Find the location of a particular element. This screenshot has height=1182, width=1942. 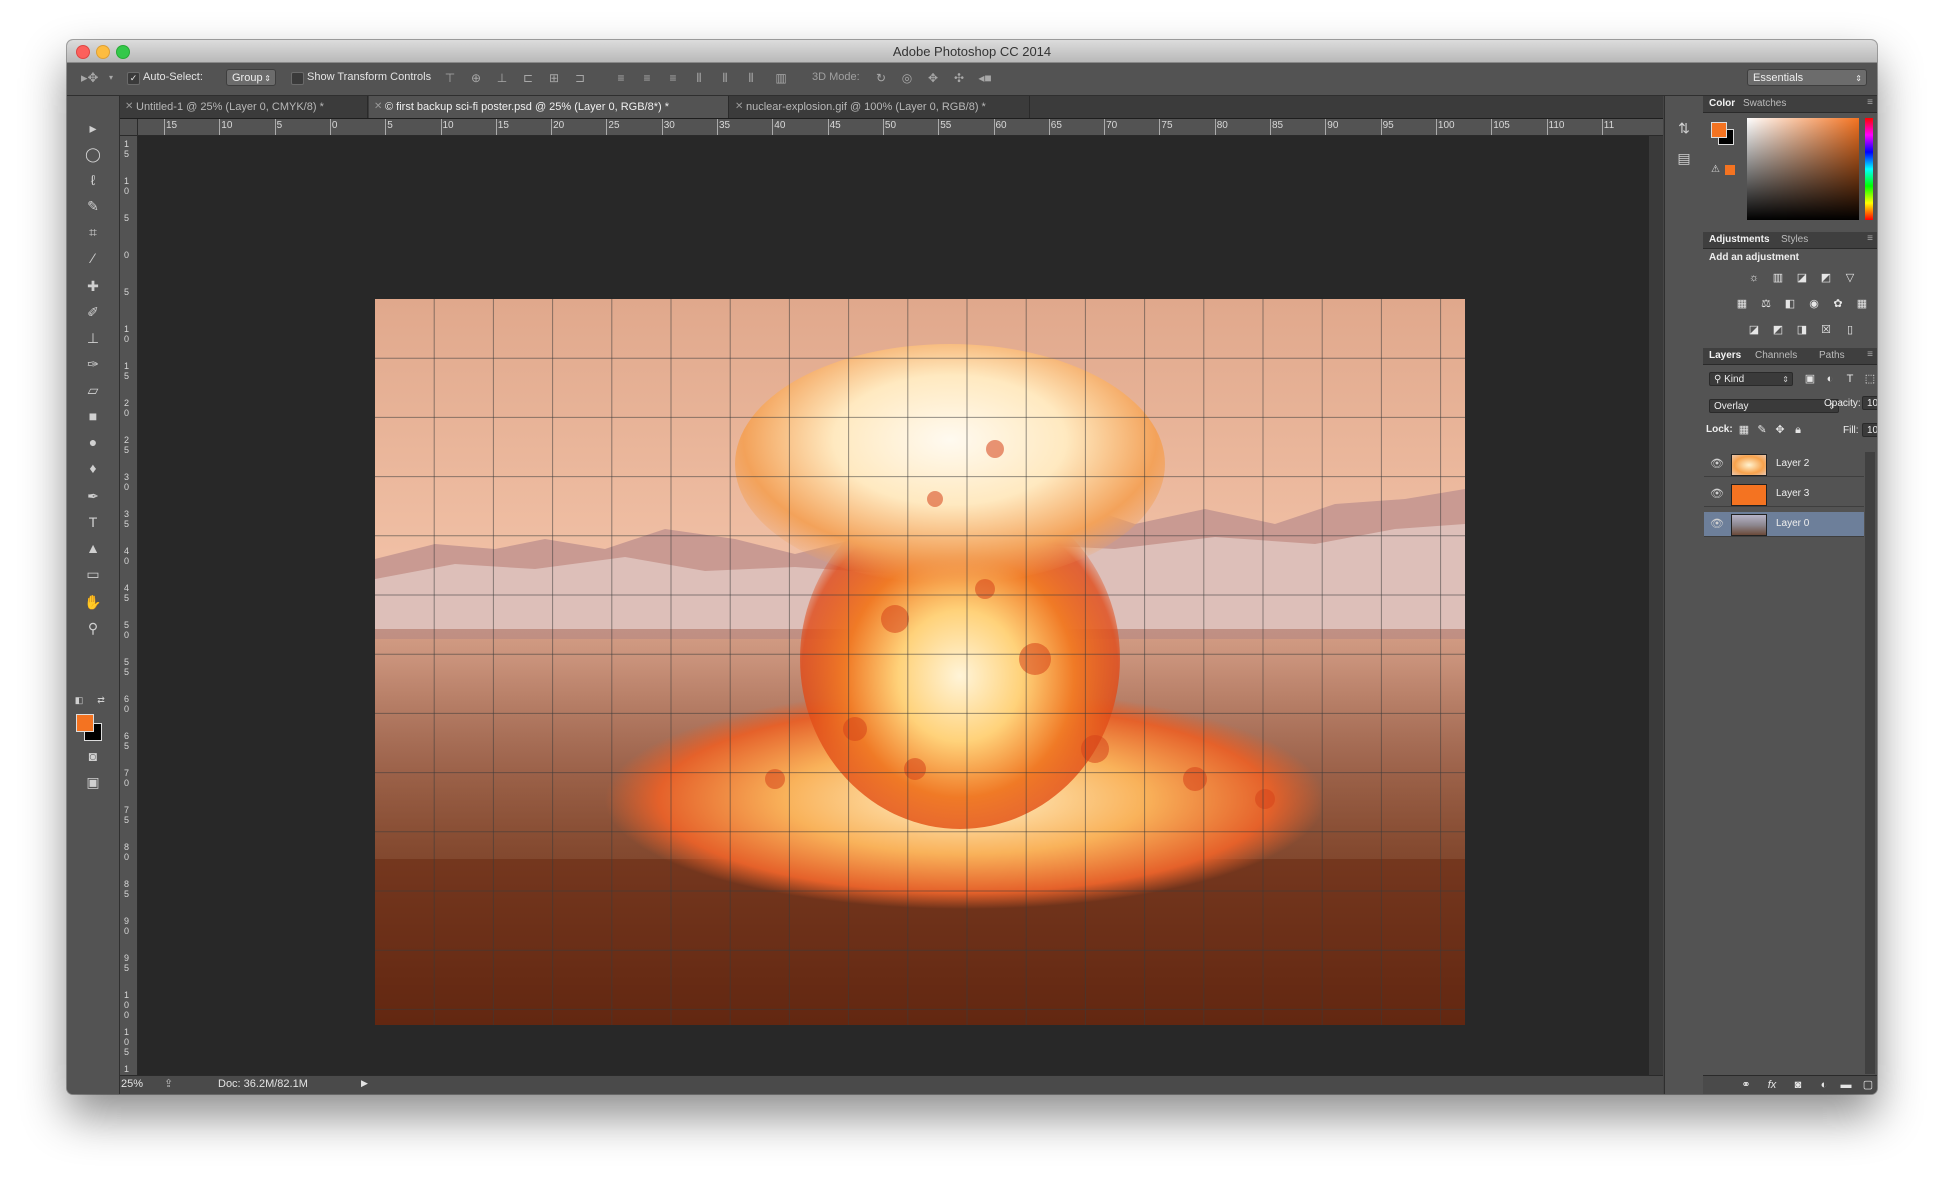

photo-filter-icon: ◉ is located at coordinates (1814, 304).